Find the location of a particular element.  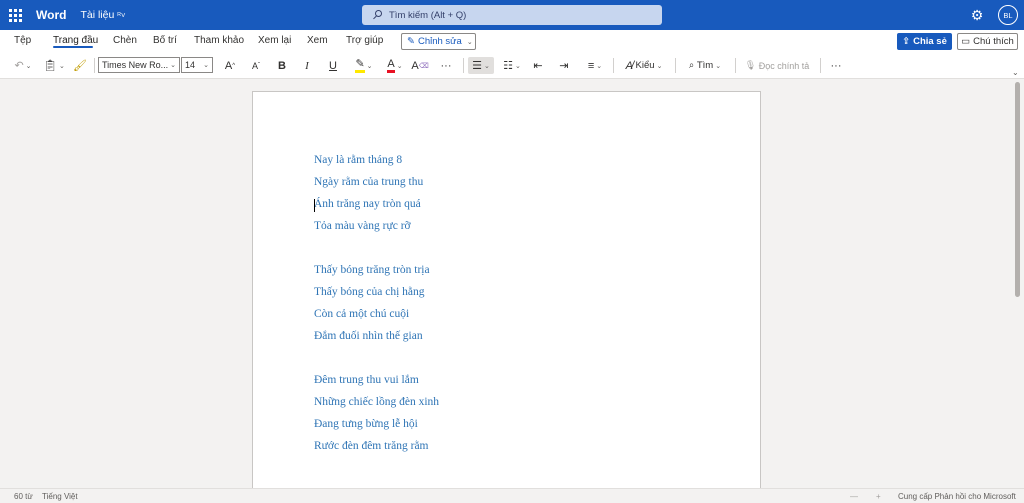

alignment-button: ≡ ⌄ is located at coordinates (595, 65).